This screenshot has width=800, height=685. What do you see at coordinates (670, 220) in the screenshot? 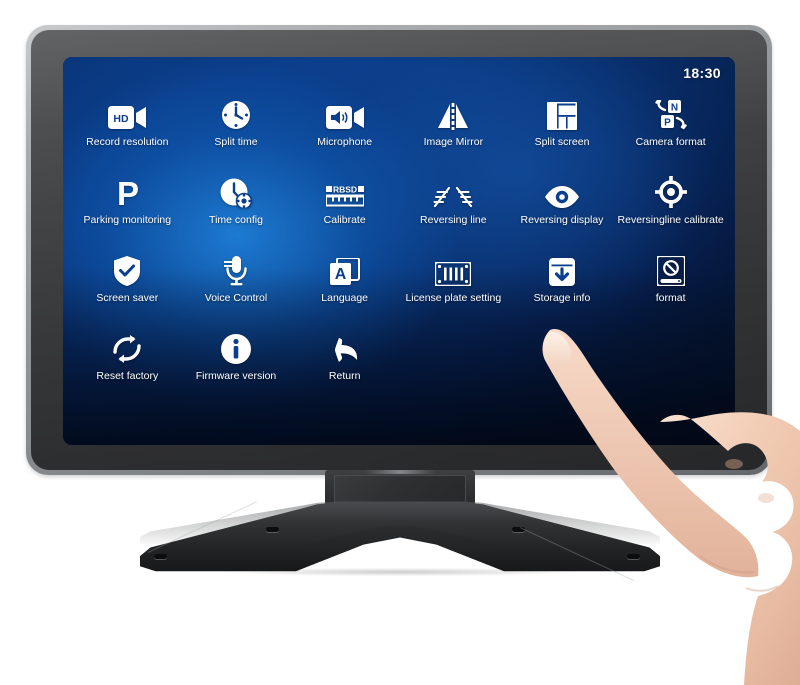
I see `menu-item-label: Reversingline calibrate` at bounding box center [670, 220].